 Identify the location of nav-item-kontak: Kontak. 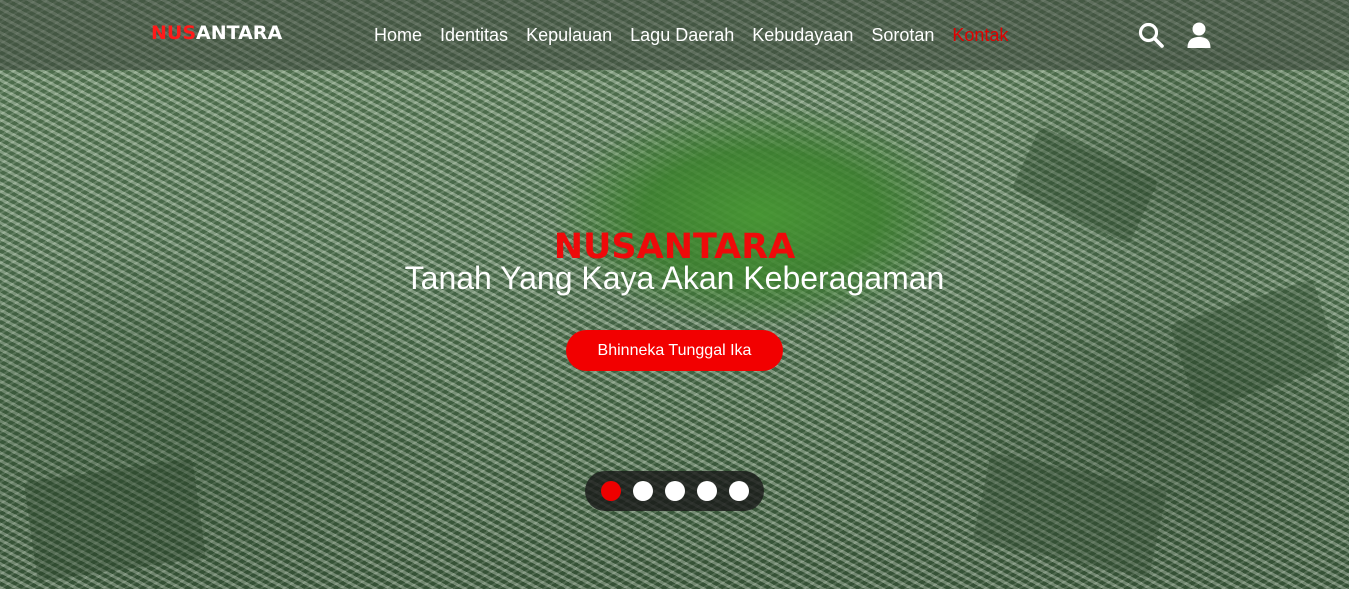
(980, 35).